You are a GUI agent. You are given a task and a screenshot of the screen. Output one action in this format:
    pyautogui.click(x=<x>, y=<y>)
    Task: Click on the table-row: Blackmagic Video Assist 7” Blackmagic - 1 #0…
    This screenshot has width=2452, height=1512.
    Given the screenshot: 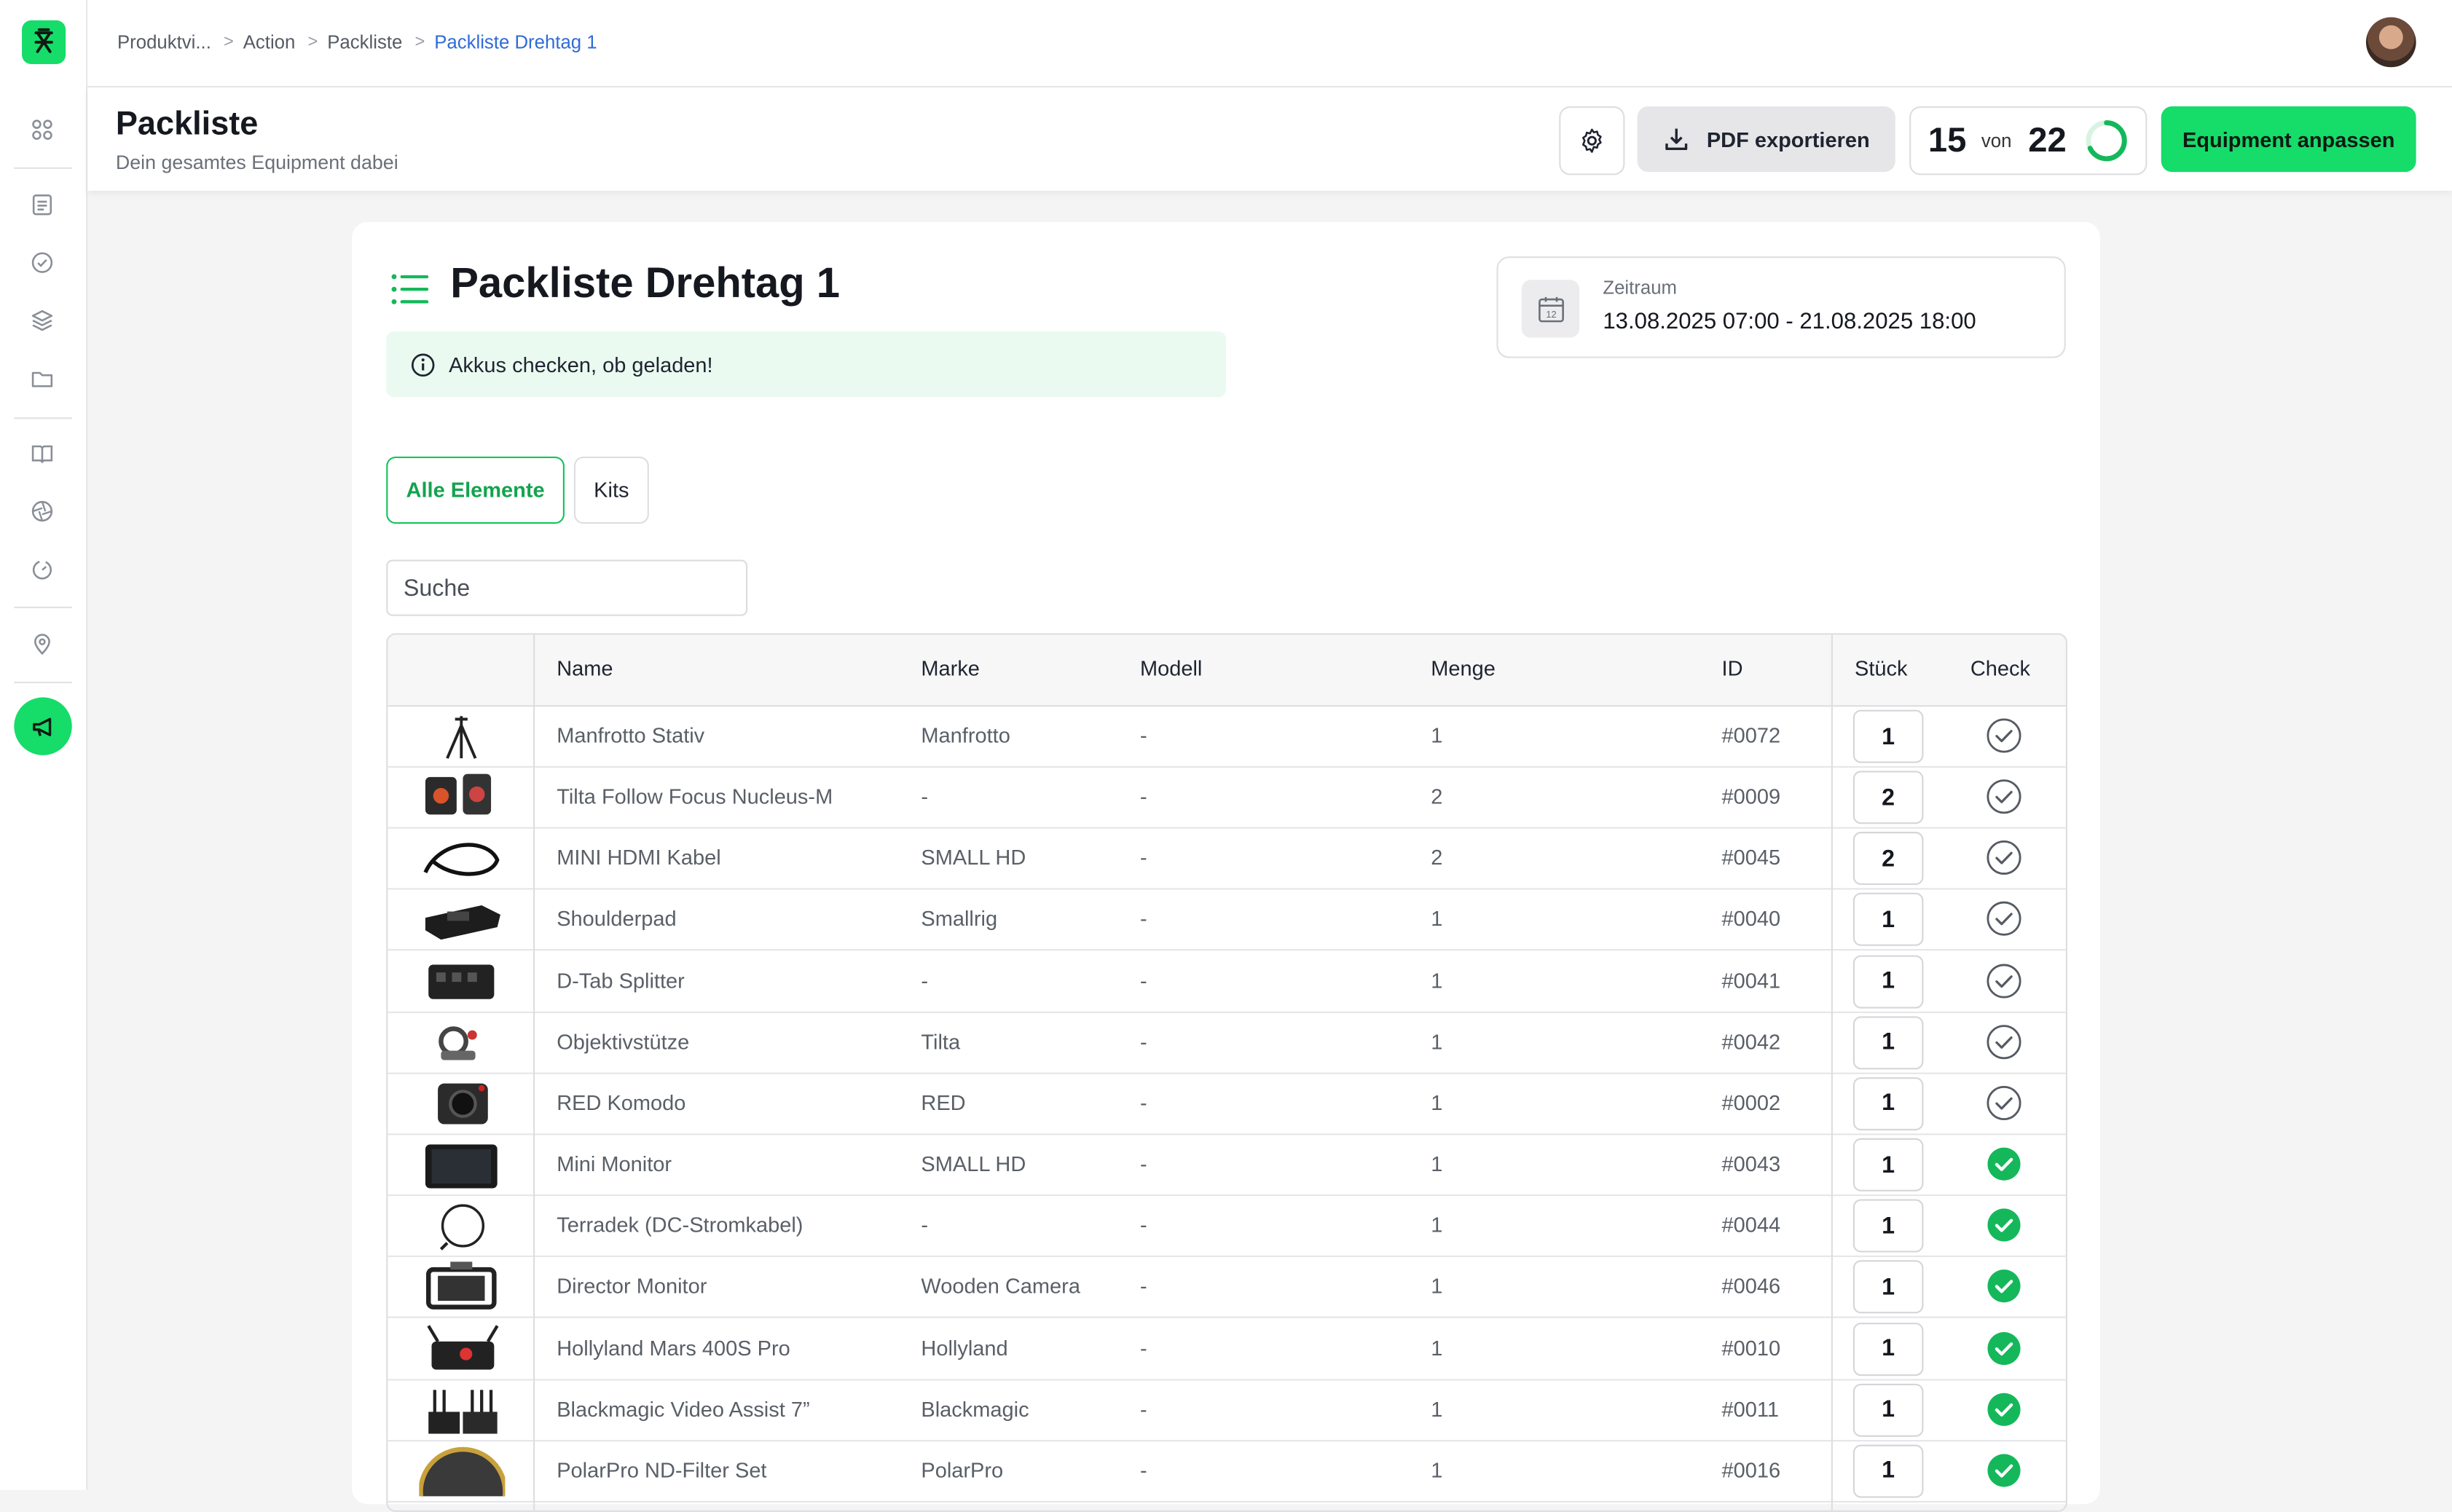 What is the action you would take?
    pyautogui.click(x=1227, y=1410)
    